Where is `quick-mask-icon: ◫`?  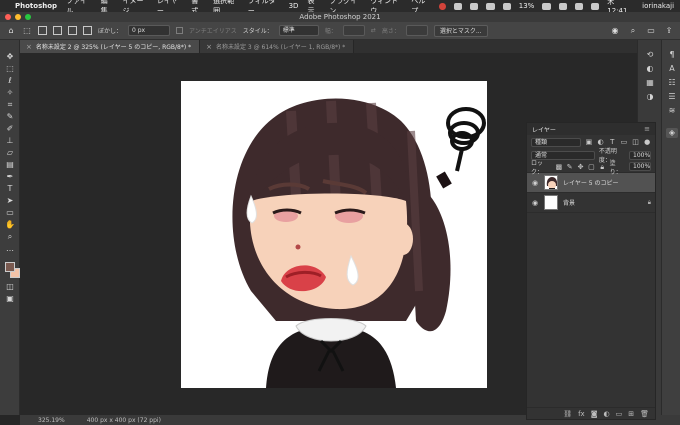 quick-mask-icon: ◫ is located at coordinates (10, 287).